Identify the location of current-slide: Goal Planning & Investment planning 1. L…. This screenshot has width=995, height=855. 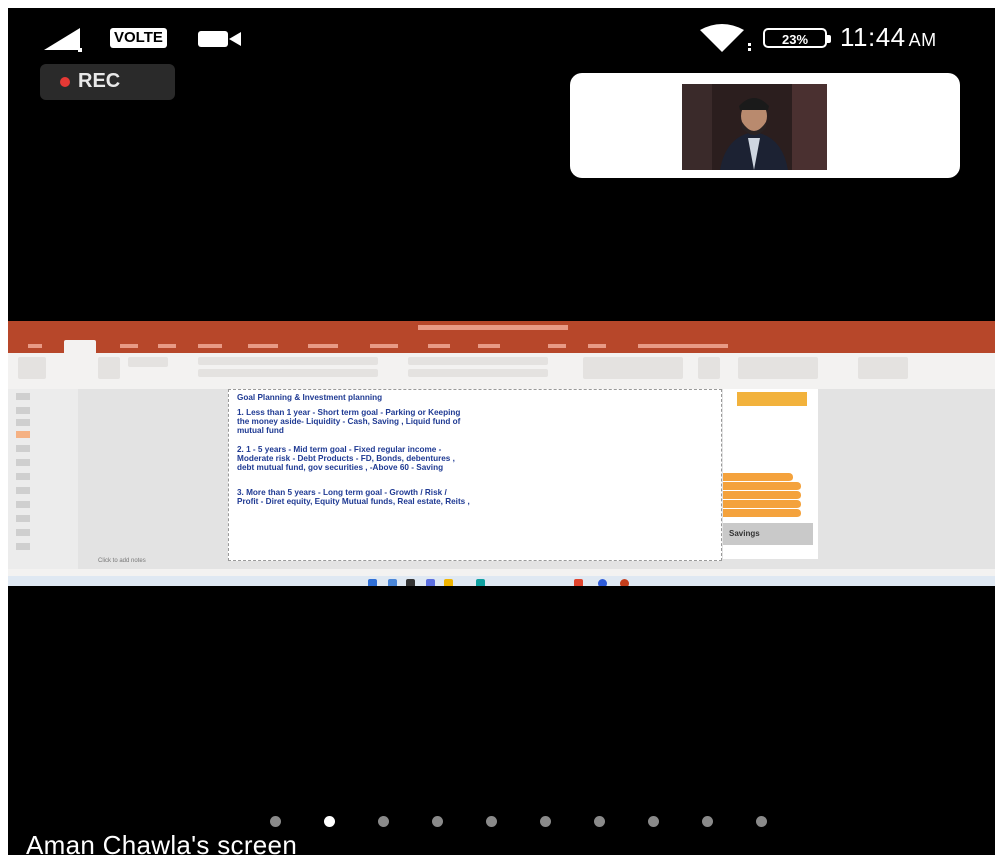
(475, 475).